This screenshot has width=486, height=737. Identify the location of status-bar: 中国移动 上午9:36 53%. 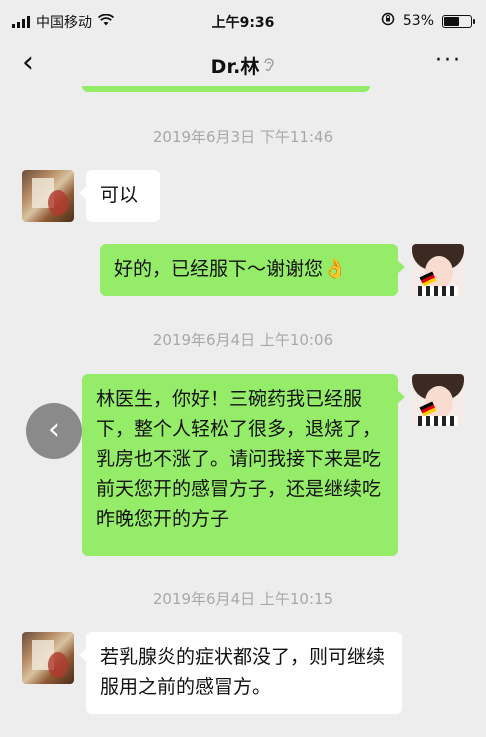
(243, 20).